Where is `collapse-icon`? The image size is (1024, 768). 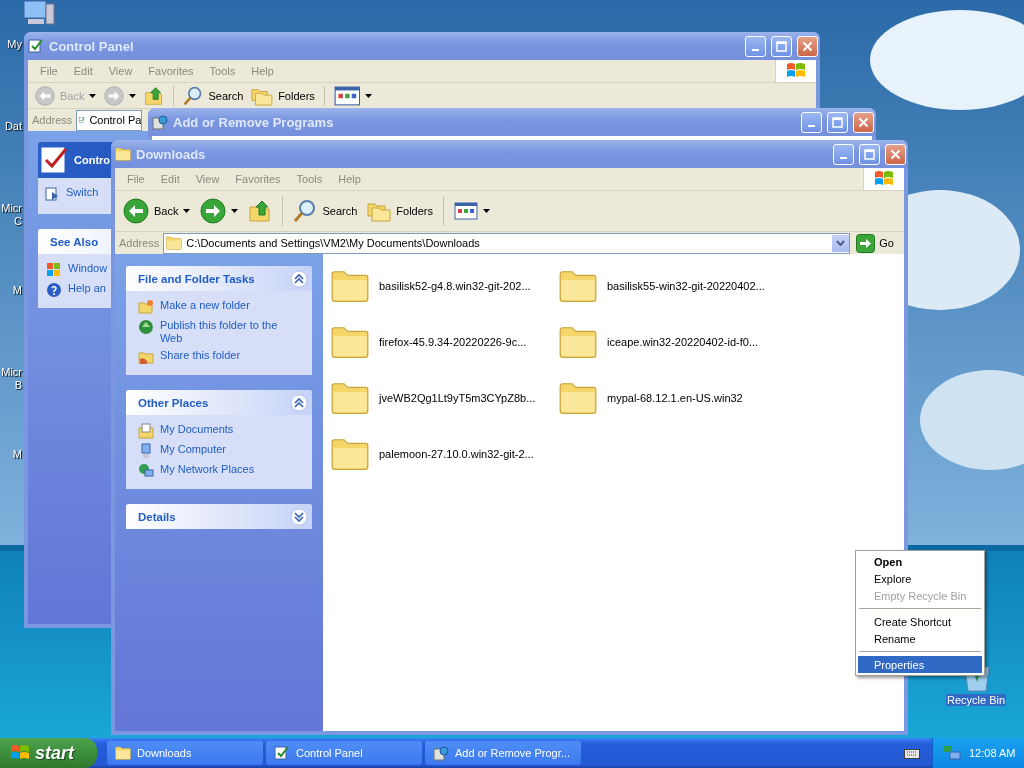 collapse-icon is located at coordinates (299, 278).